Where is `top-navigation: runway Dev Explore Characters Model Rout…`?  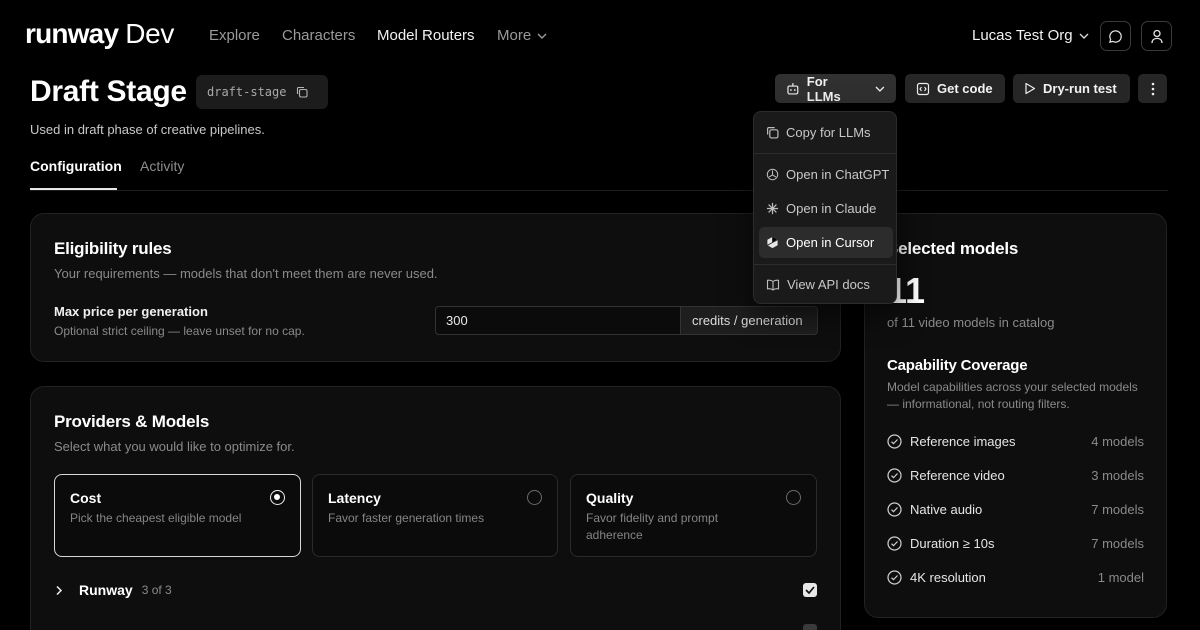 top-navigation: runway Dev Explore Characters Model Rout… is located at coordinates (600, 36).